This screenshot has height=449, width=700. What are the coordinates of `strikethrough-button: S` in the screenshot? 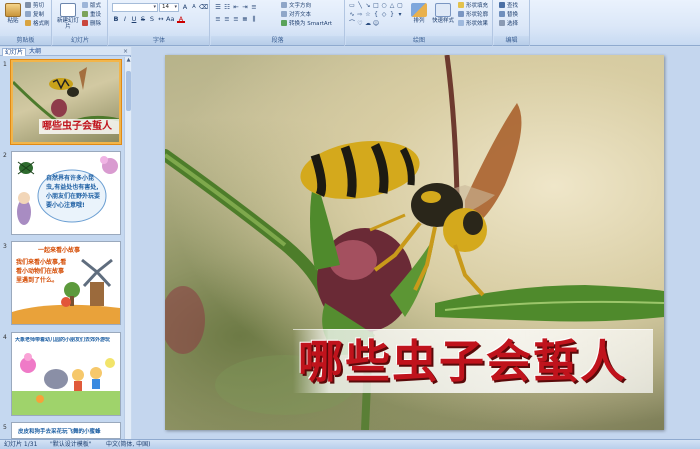 It's located at (143, 19).